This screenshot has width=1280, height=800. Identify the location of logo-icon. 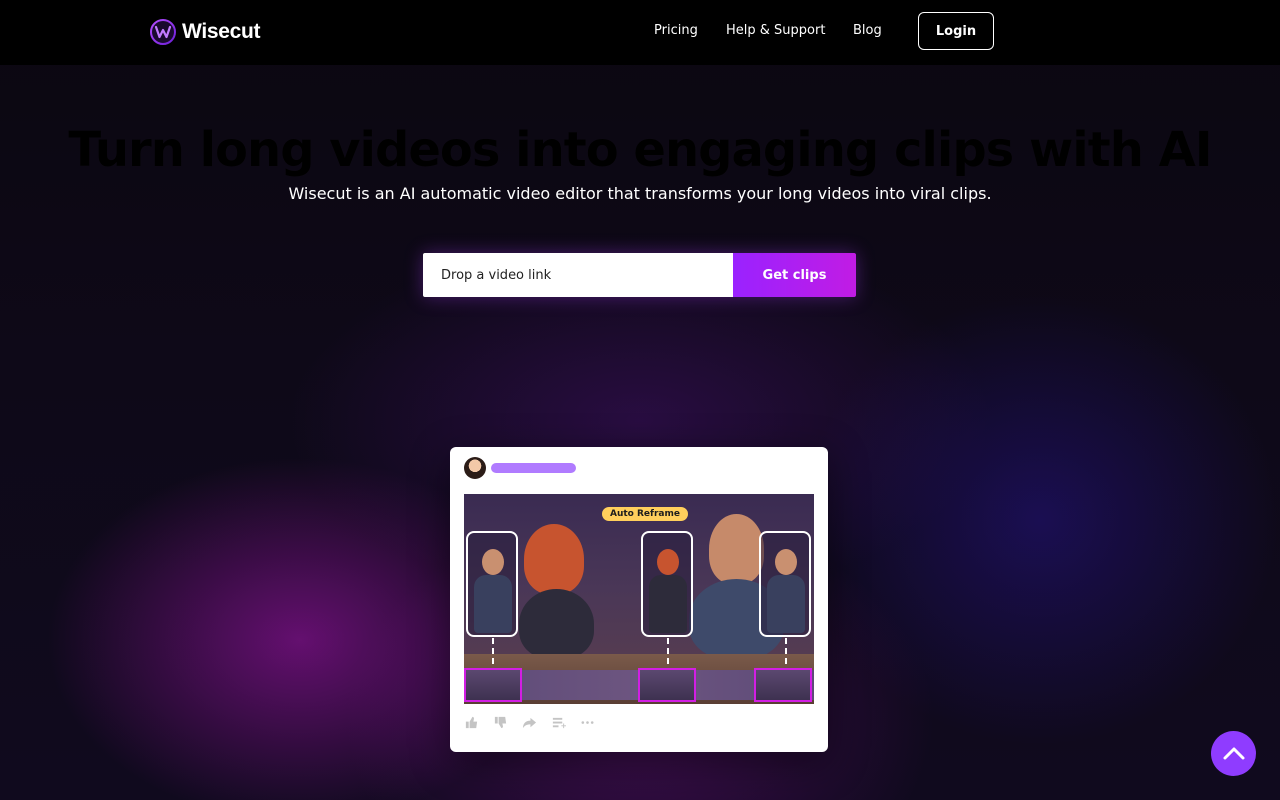
(163, 32).